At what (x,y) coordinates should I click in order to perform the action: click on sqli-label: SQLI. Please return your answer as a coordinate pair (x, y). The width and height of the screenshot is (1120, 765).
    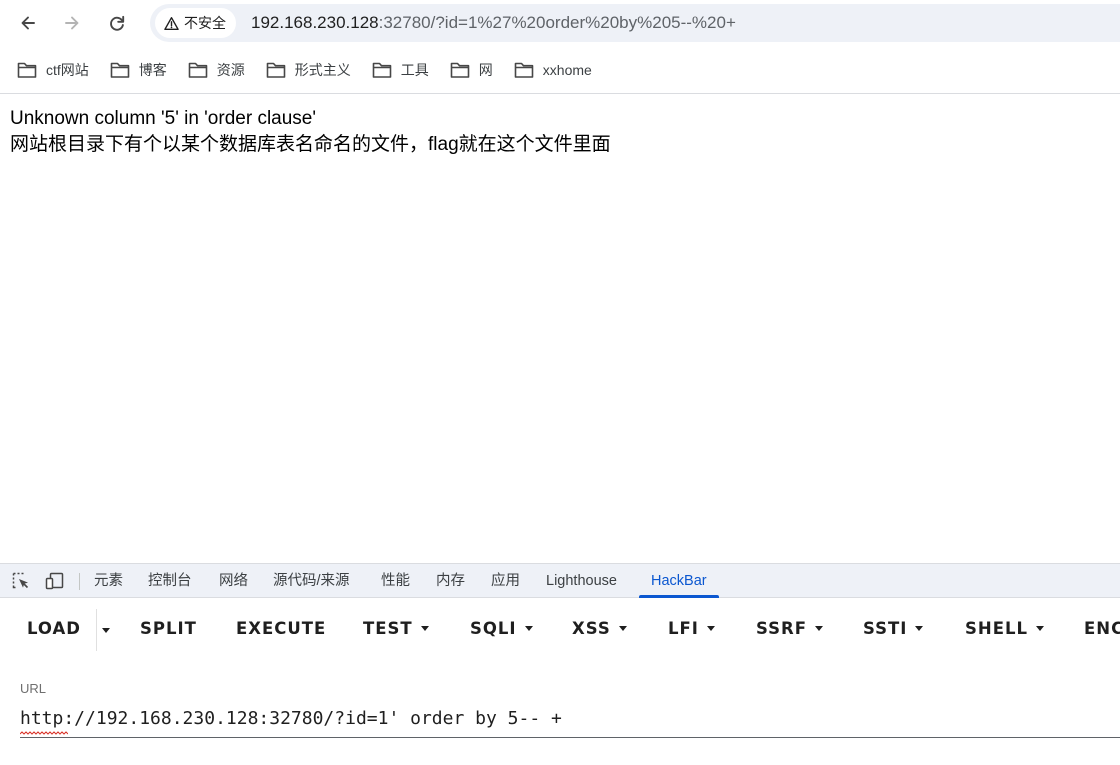
    Looking at the image, I should click on (493, 628).